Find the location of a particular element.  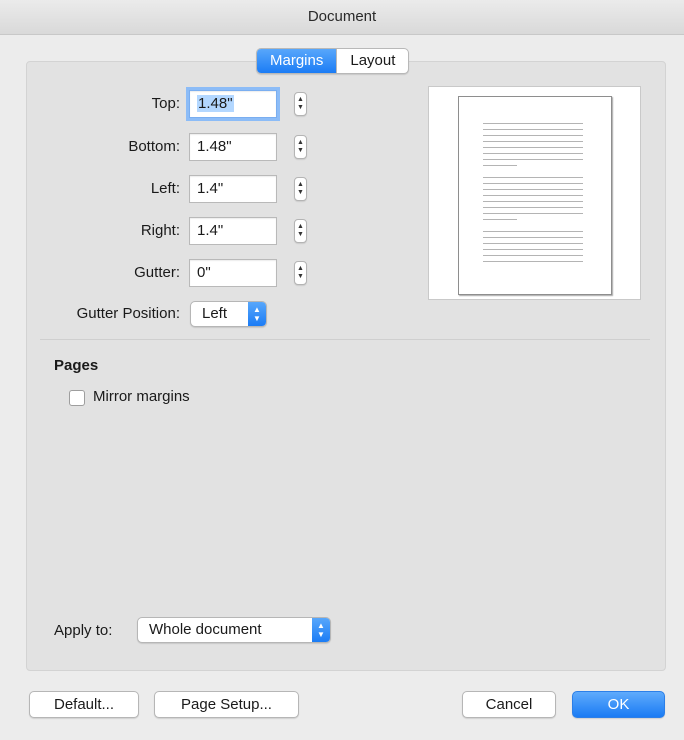

bottom-margin-stepper-icon: ▲ ▼ is located at coordinates (300, 147).